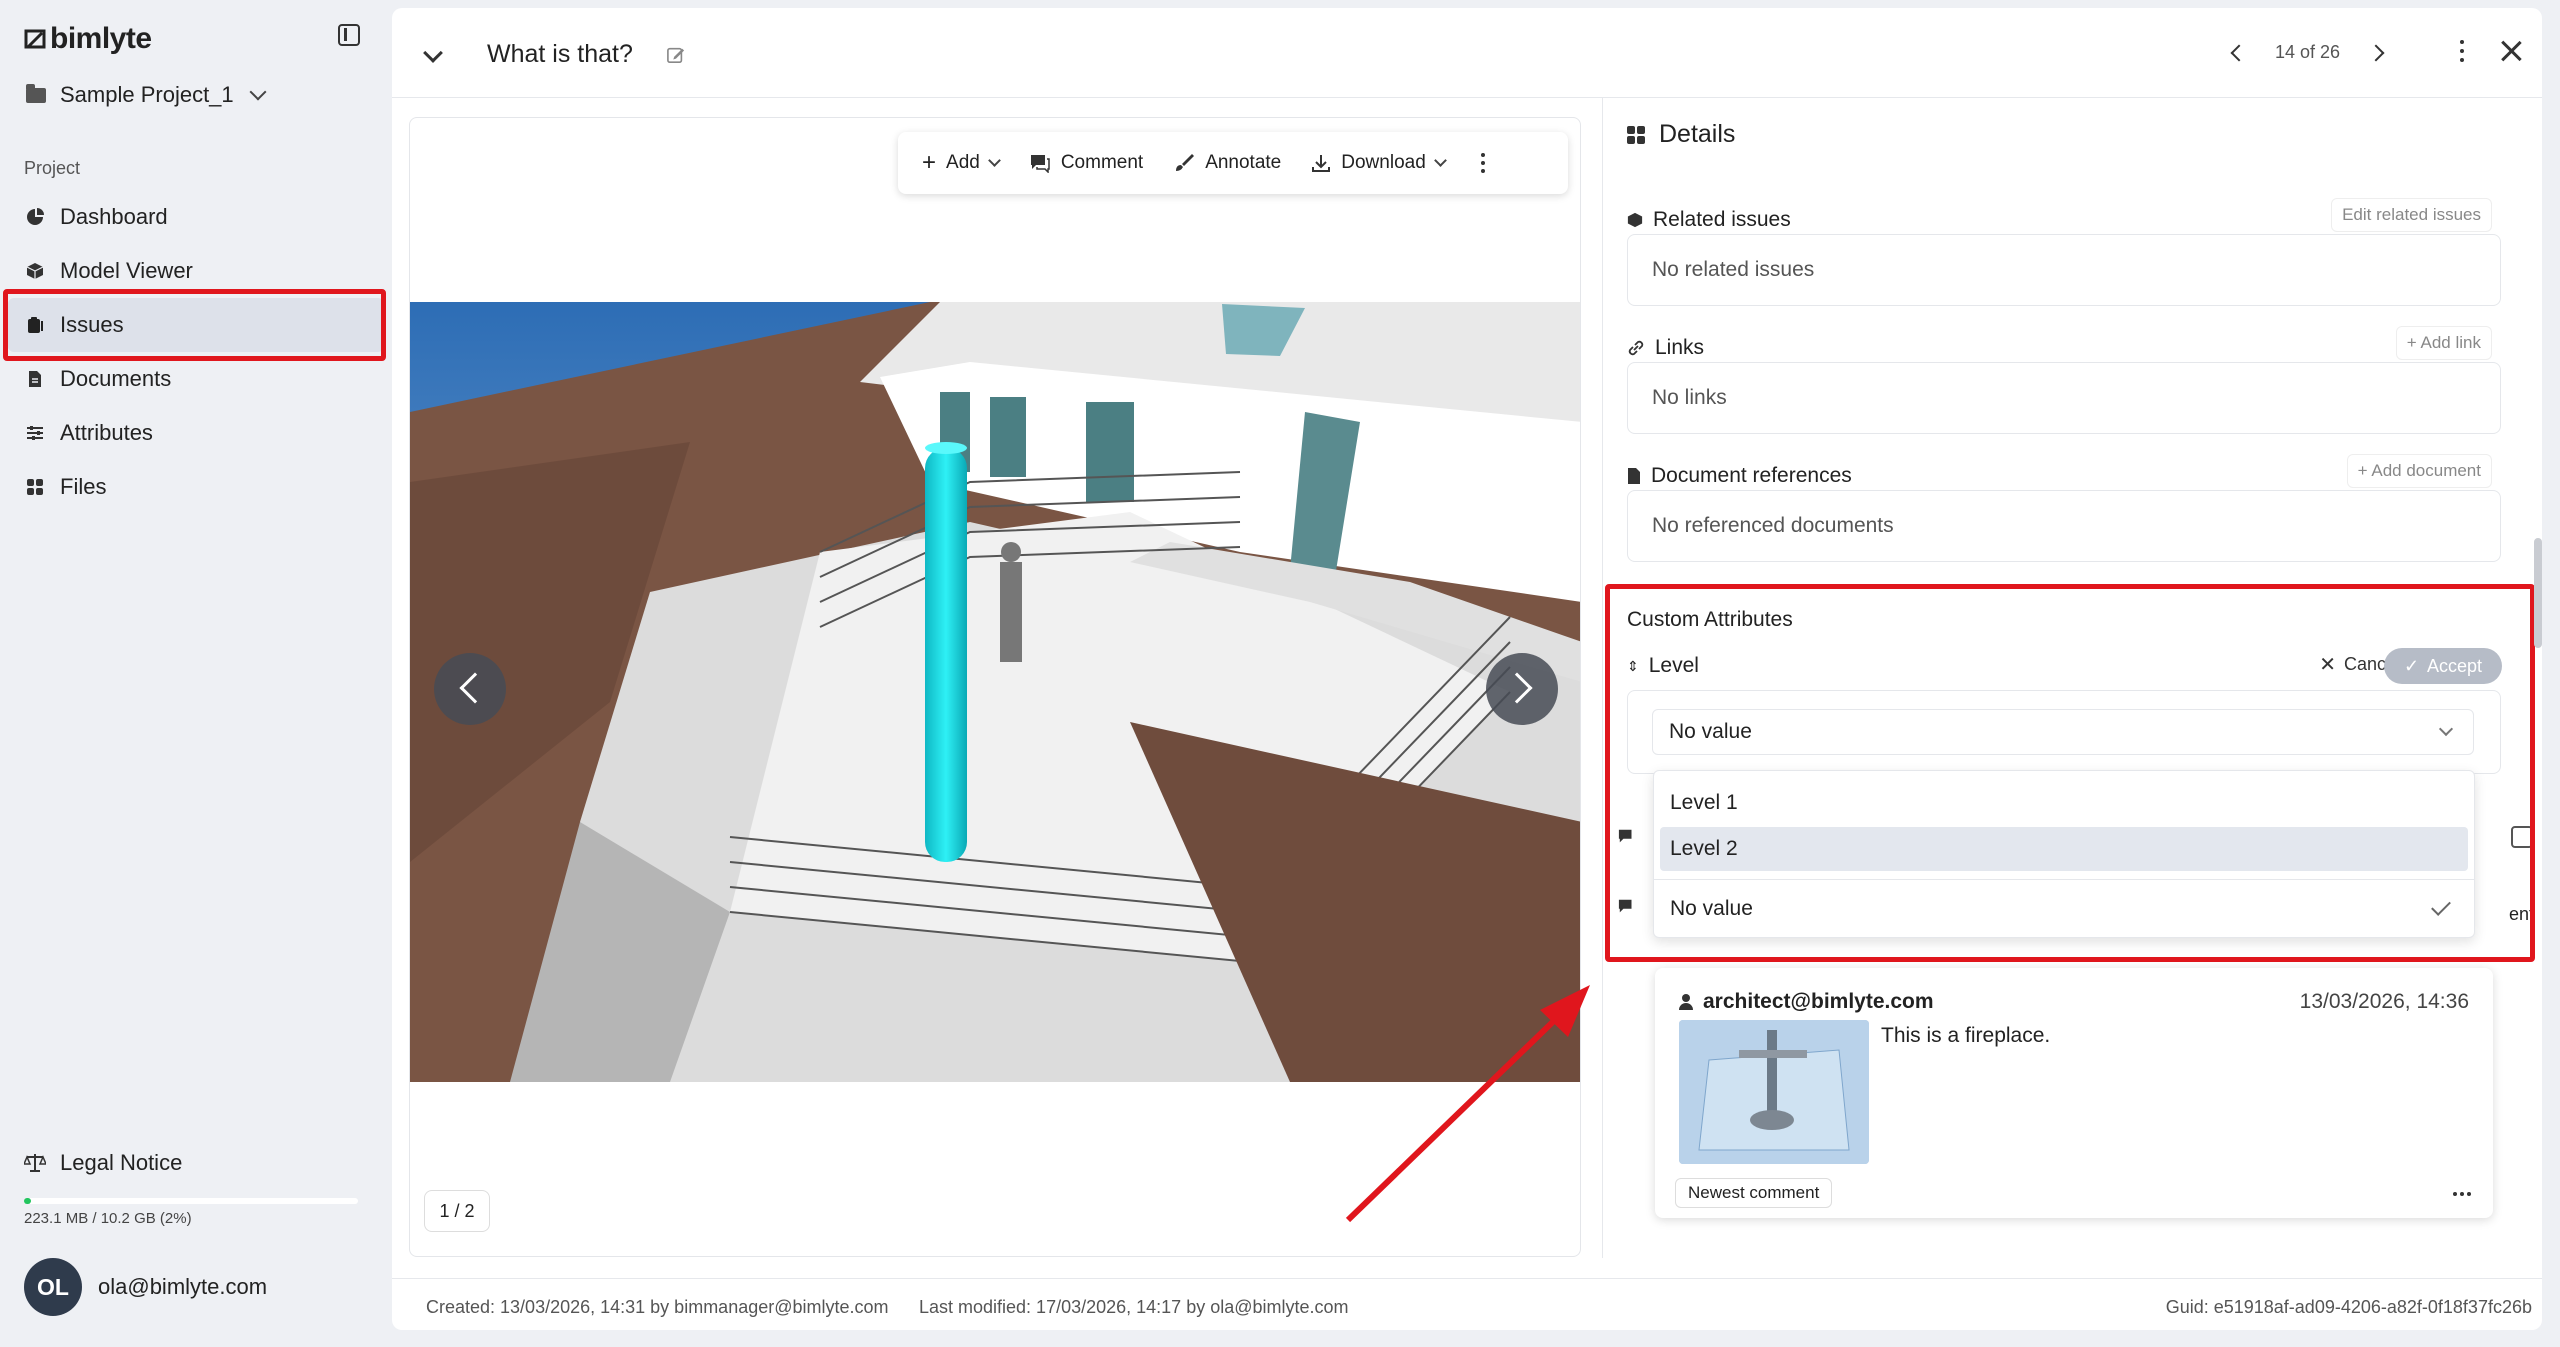 The height and width of the screenshot is (1347, 2560). Describe the element at coordinates (2522, 837) in the screenshot. I see `checkbox` at that location.